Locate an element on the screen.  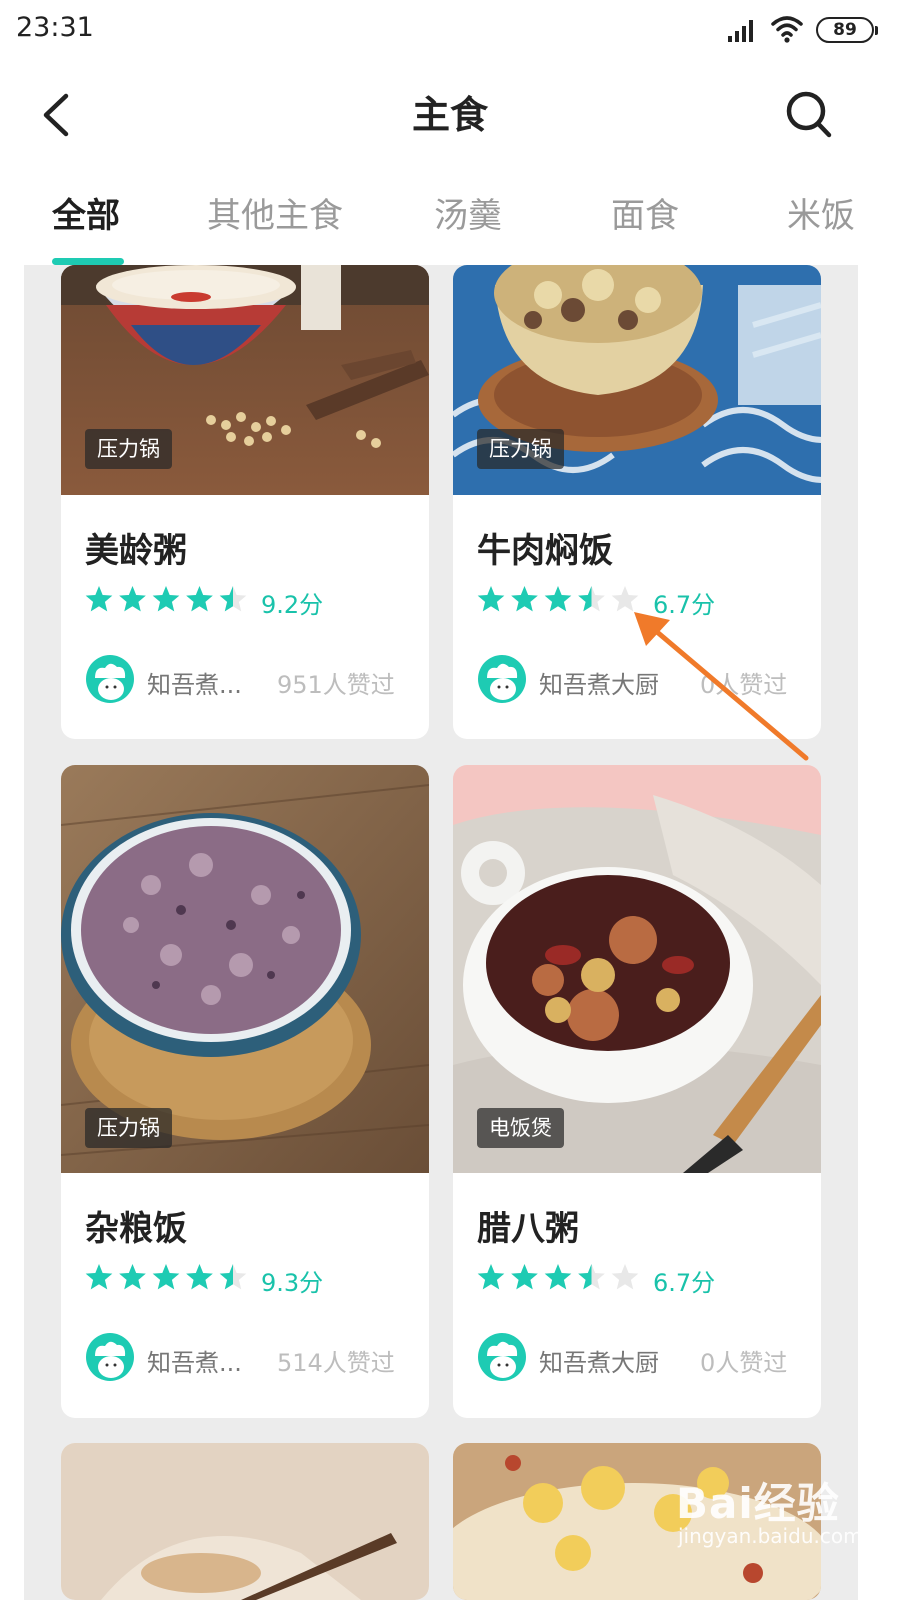
likes-count: 951人赞过 is located at coordinates (336, 685).